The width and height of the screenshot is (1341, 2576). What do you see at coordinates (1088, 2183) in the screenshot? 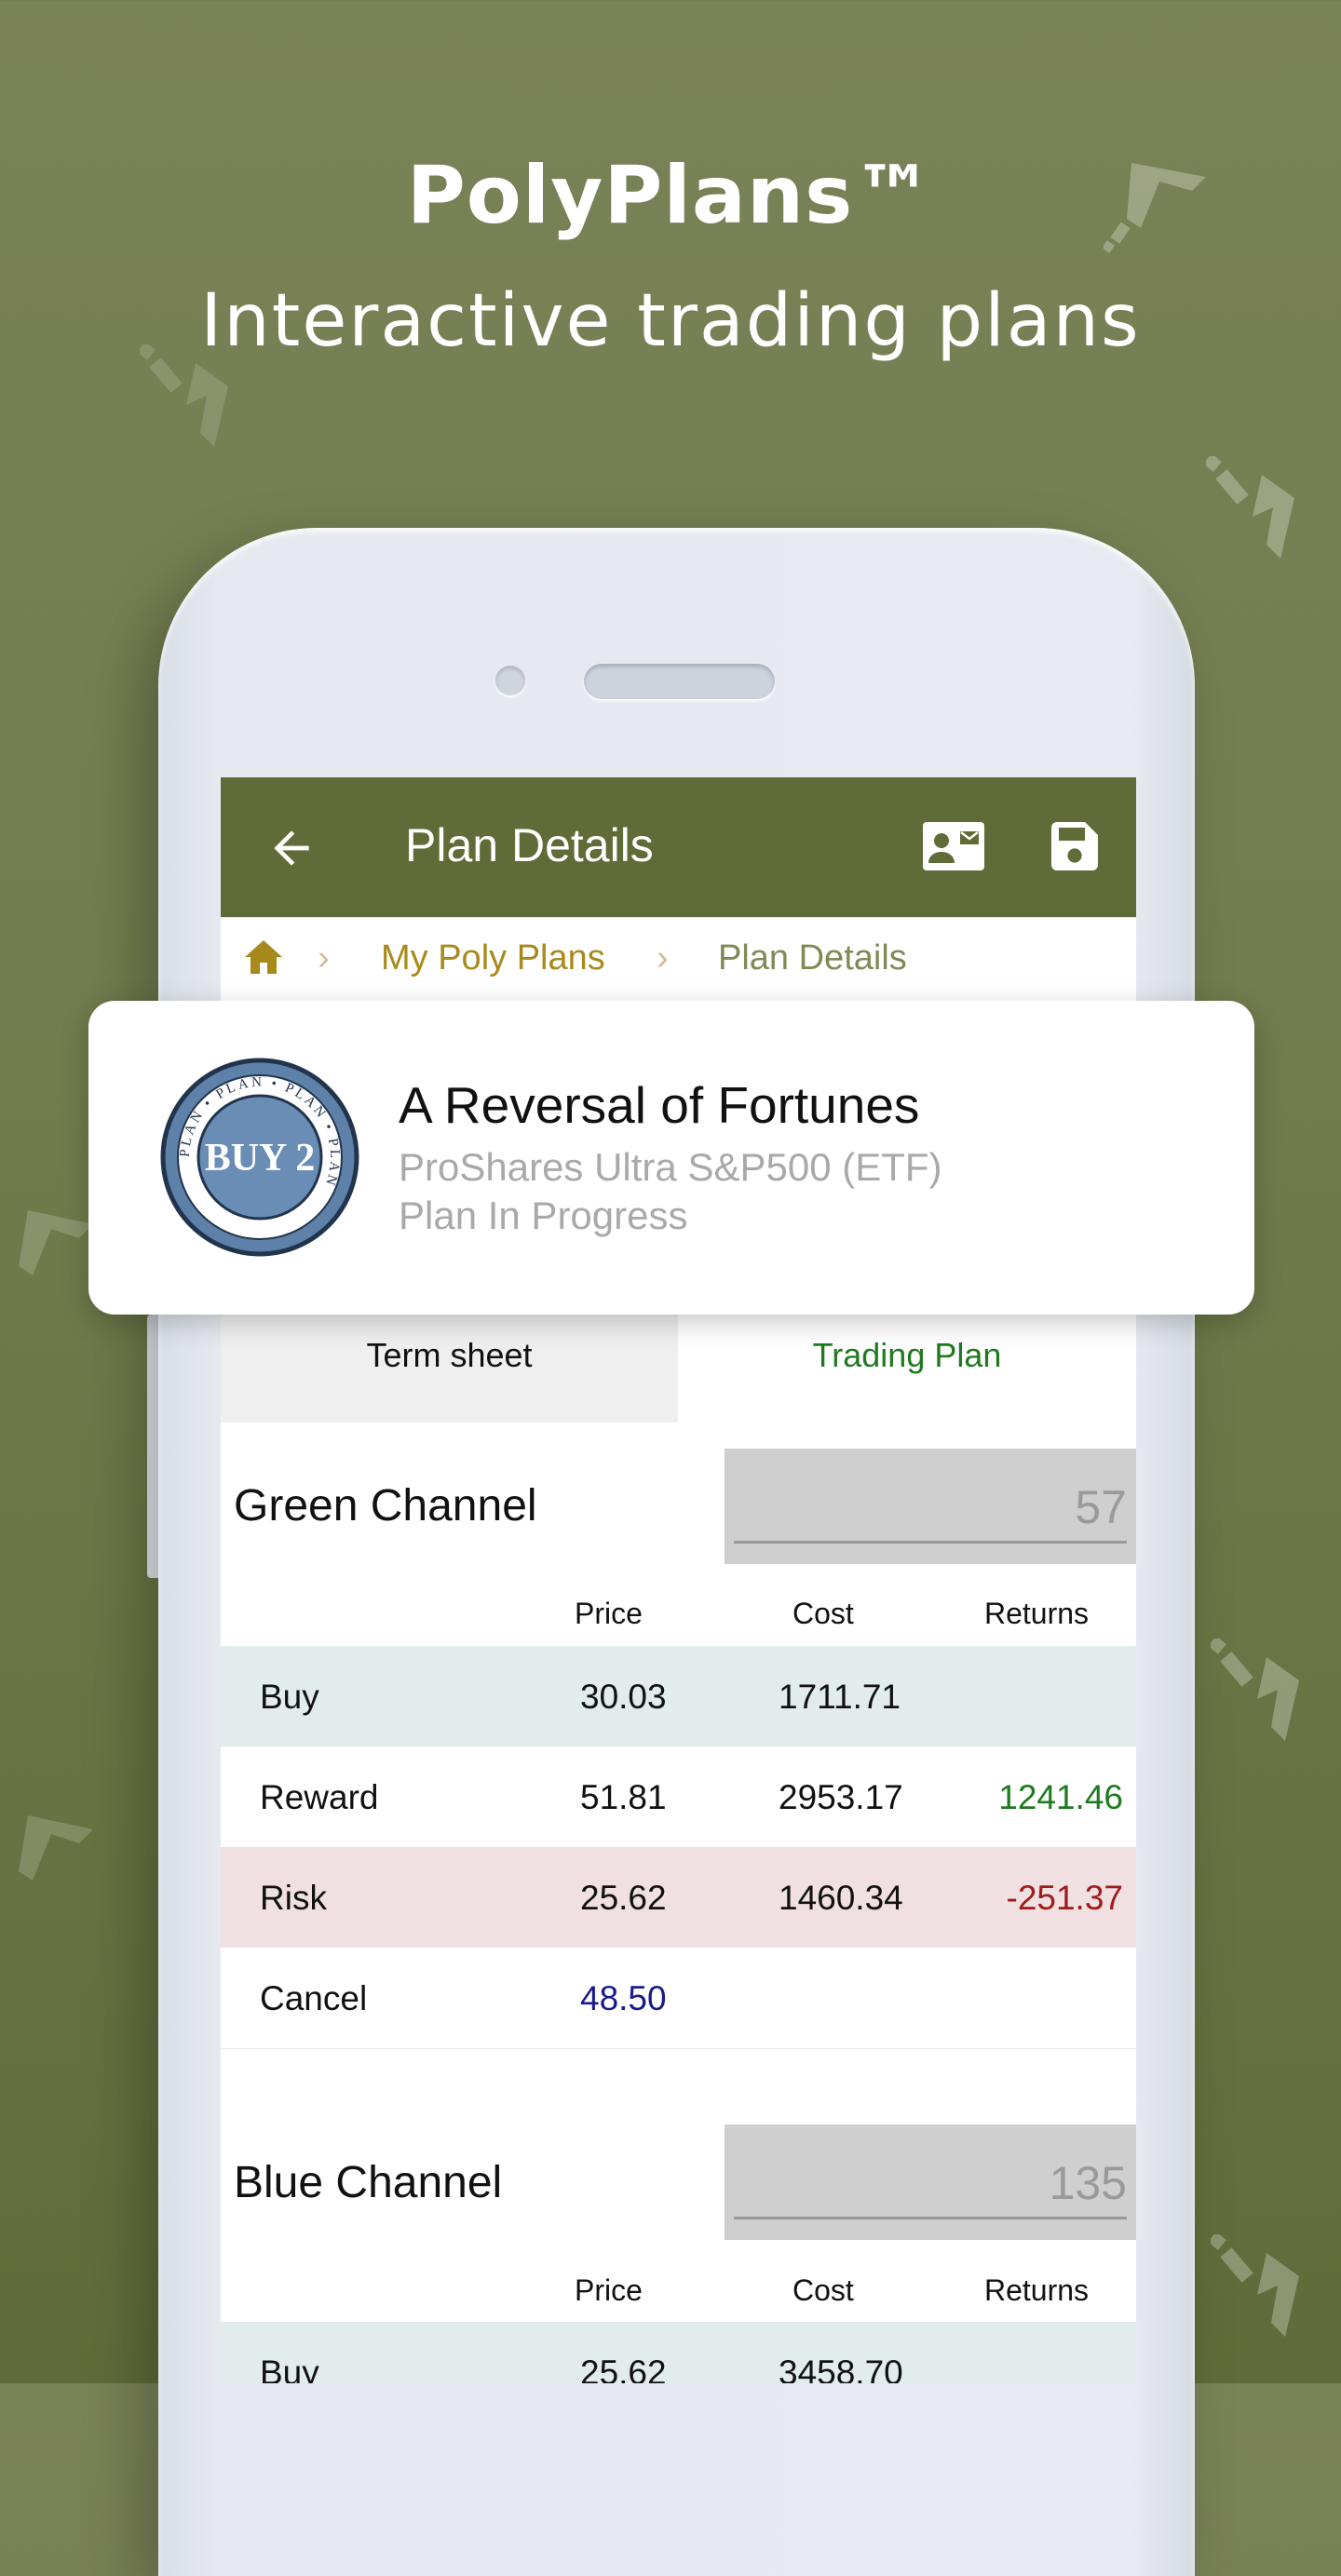
I see `quantity-value: 135` at bounding box center [1088, 2183].